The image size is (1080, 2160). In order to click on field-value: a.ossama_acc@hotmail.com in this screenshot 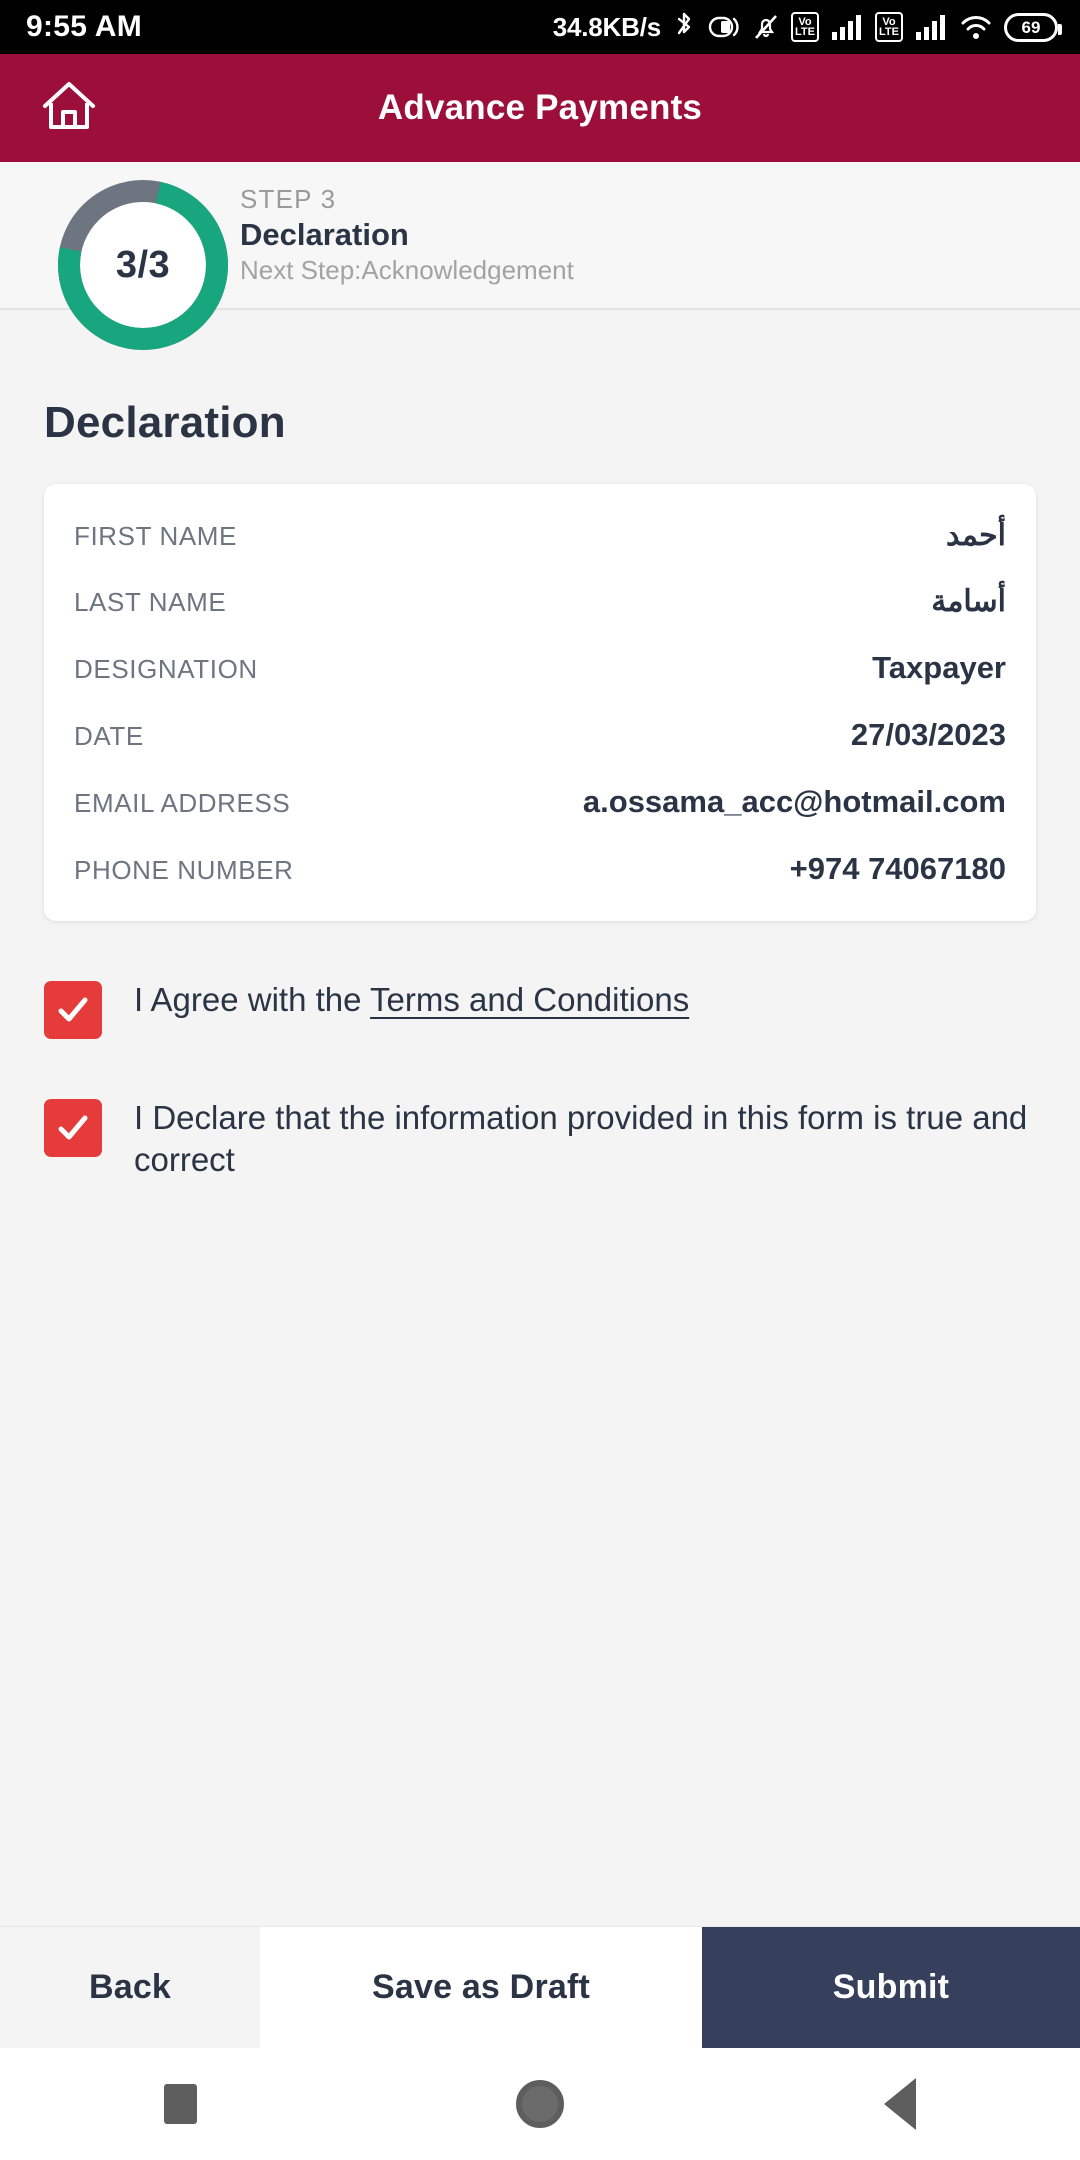, I will do `click(794, 801)`.